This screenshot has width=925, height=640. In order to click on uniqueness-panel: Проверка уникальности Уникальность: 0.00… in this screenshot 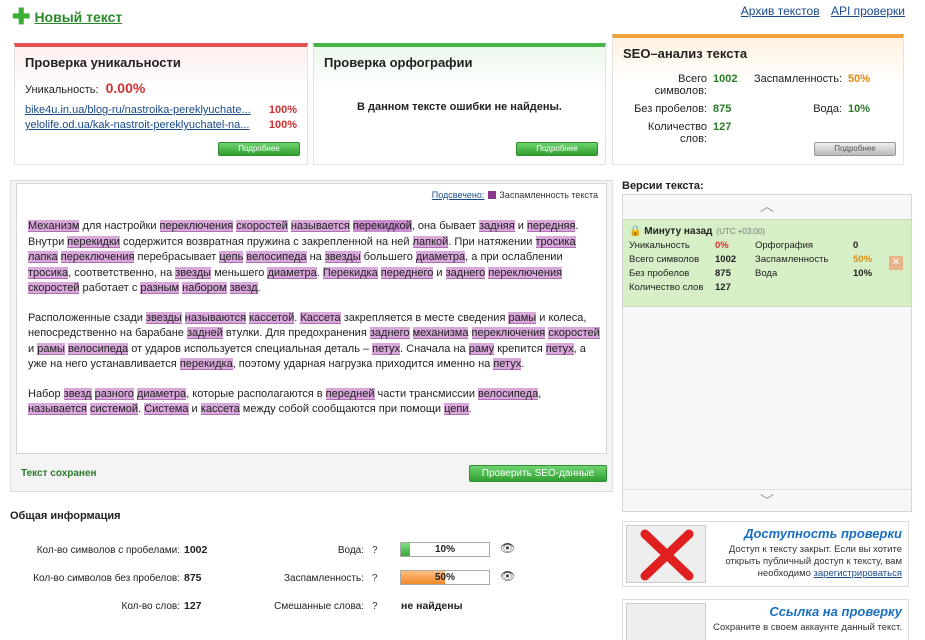, I will do `click(161, 104)`.